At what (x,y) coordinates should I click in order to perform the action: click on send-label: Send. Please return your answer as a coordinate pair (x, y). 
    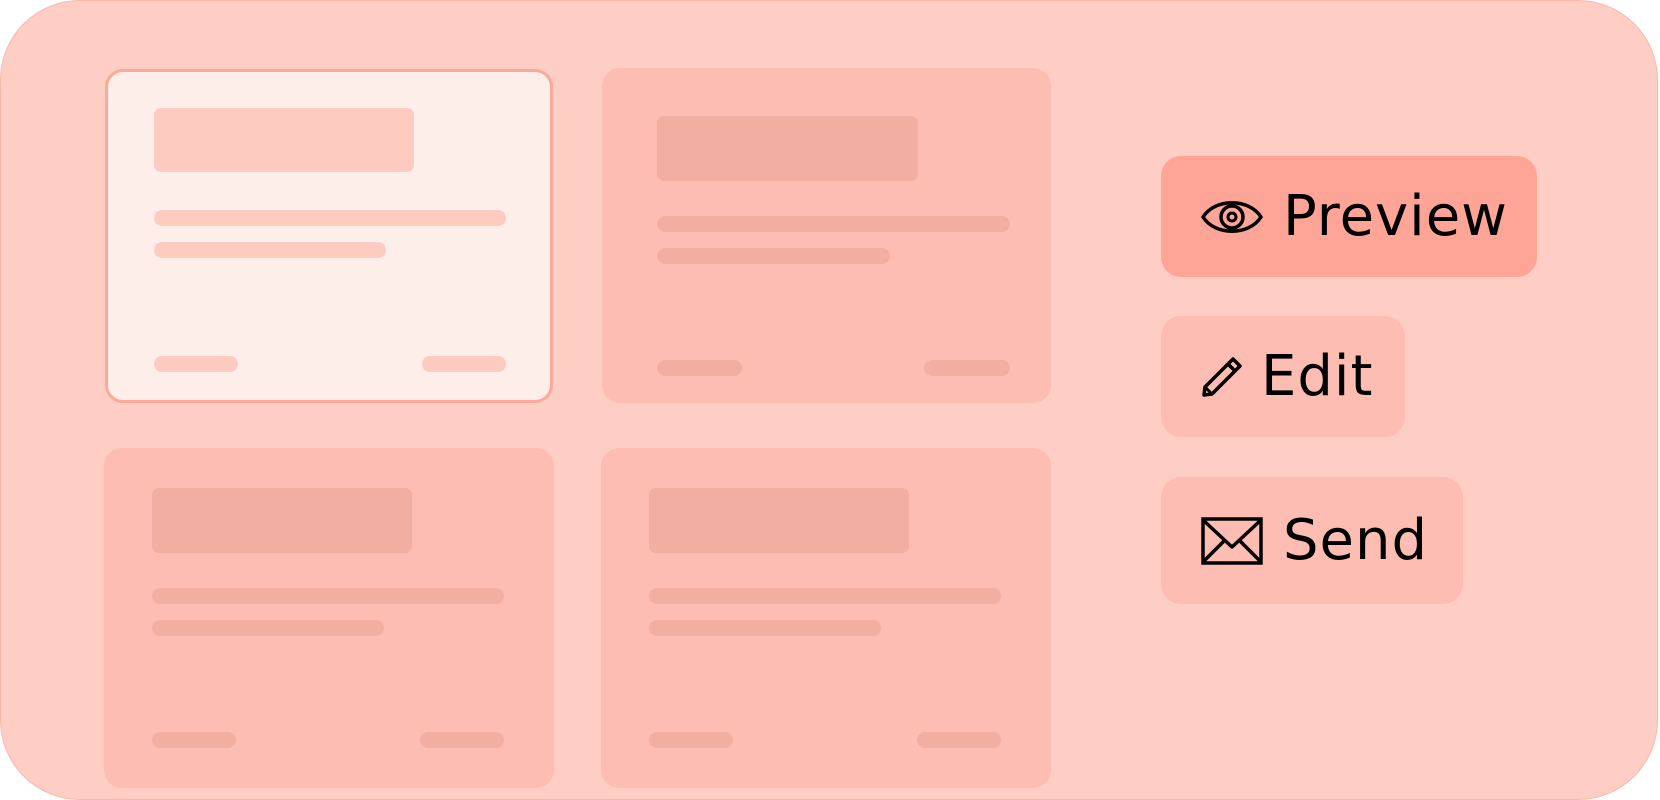
    Looking at the image, I should click on (1356, 540).